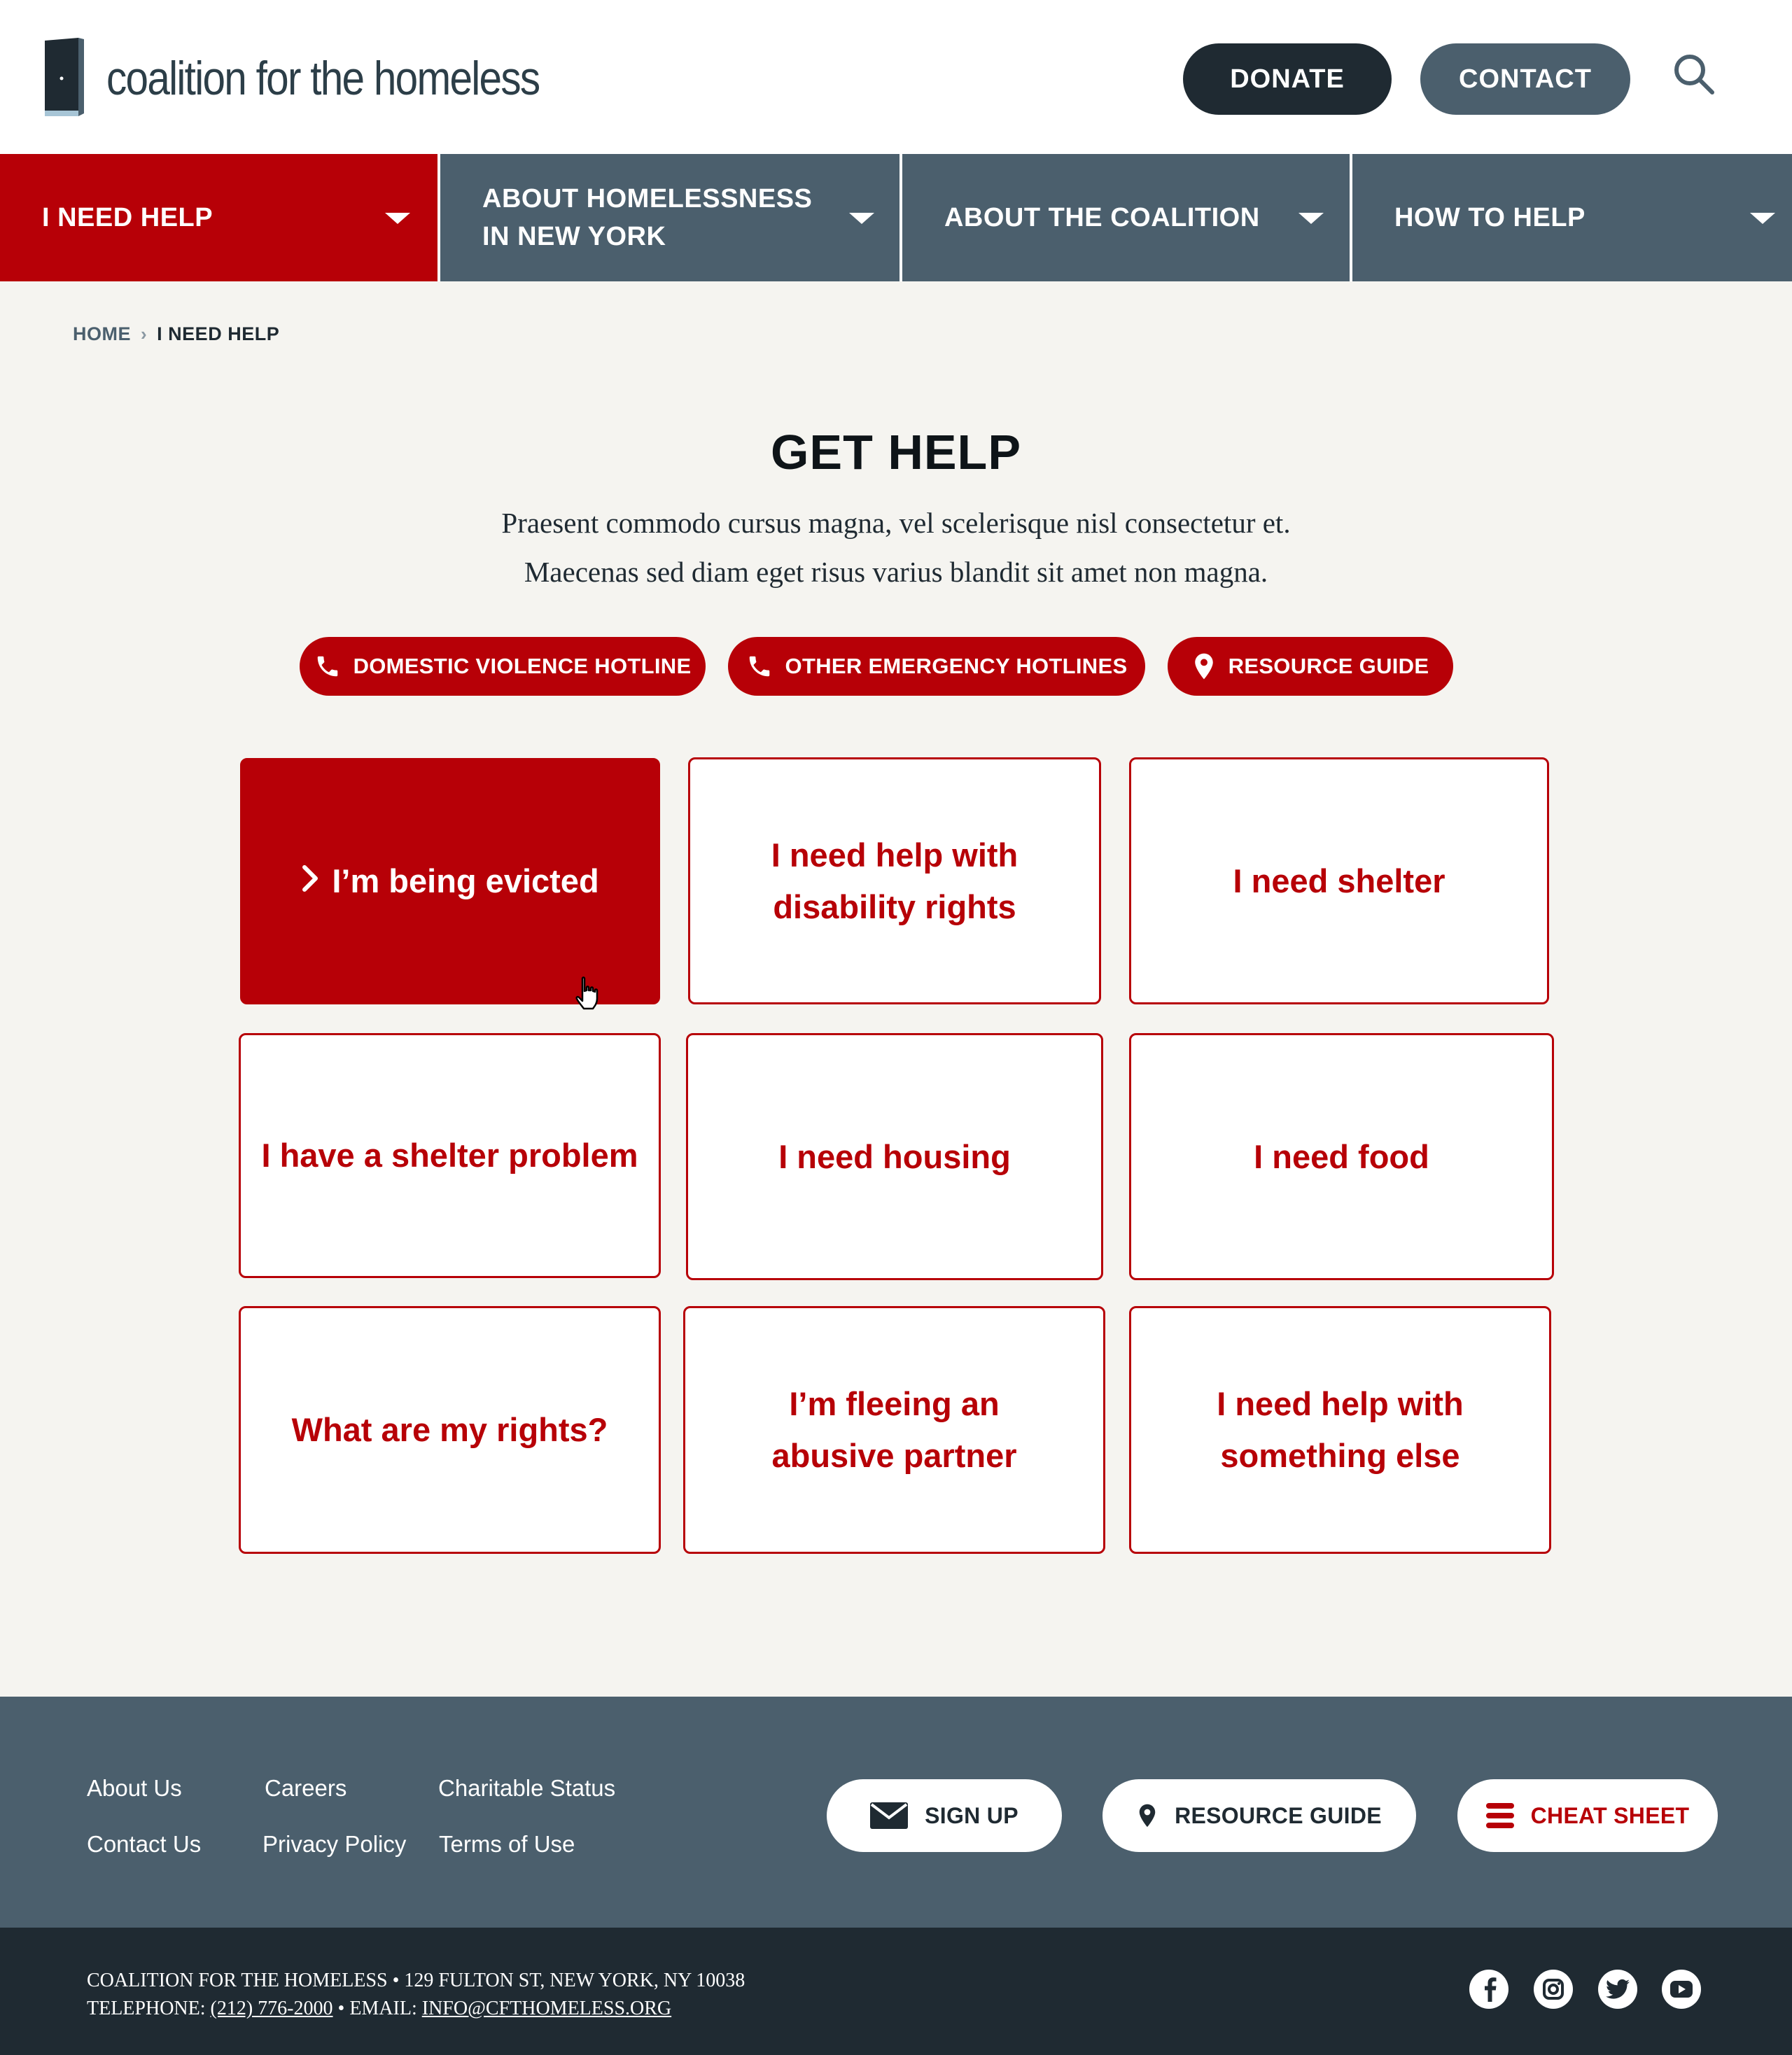  I want to click on sign-up-button: SIGN UP, so click(944, 1815).